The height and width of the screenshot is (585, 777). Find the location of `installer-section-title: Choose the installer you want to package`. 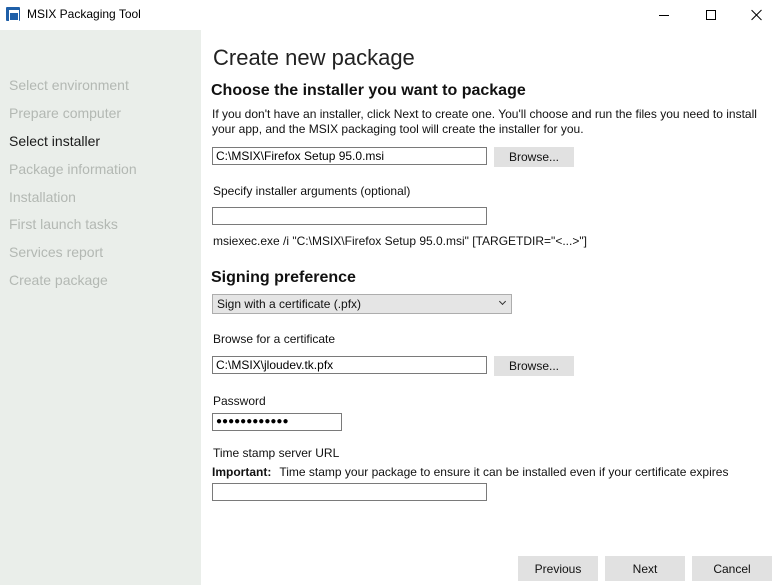

installer-section-title: Choose the installer you want to package is located at coordinates (368, 90).